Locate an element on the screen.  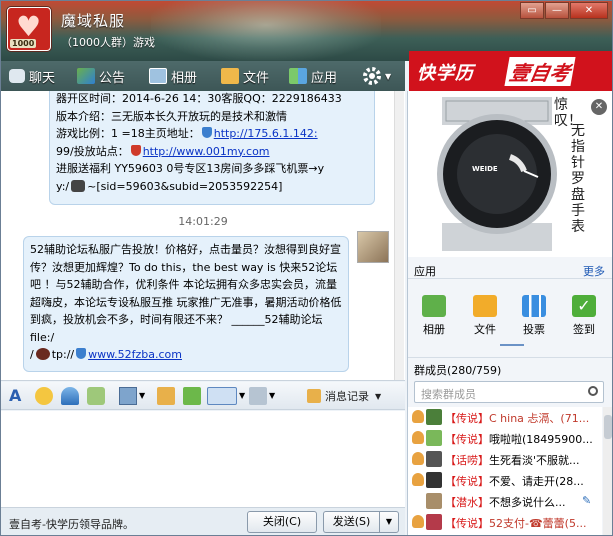
member-search-input: 搜索群成员 is located at coordinates (509, 392).